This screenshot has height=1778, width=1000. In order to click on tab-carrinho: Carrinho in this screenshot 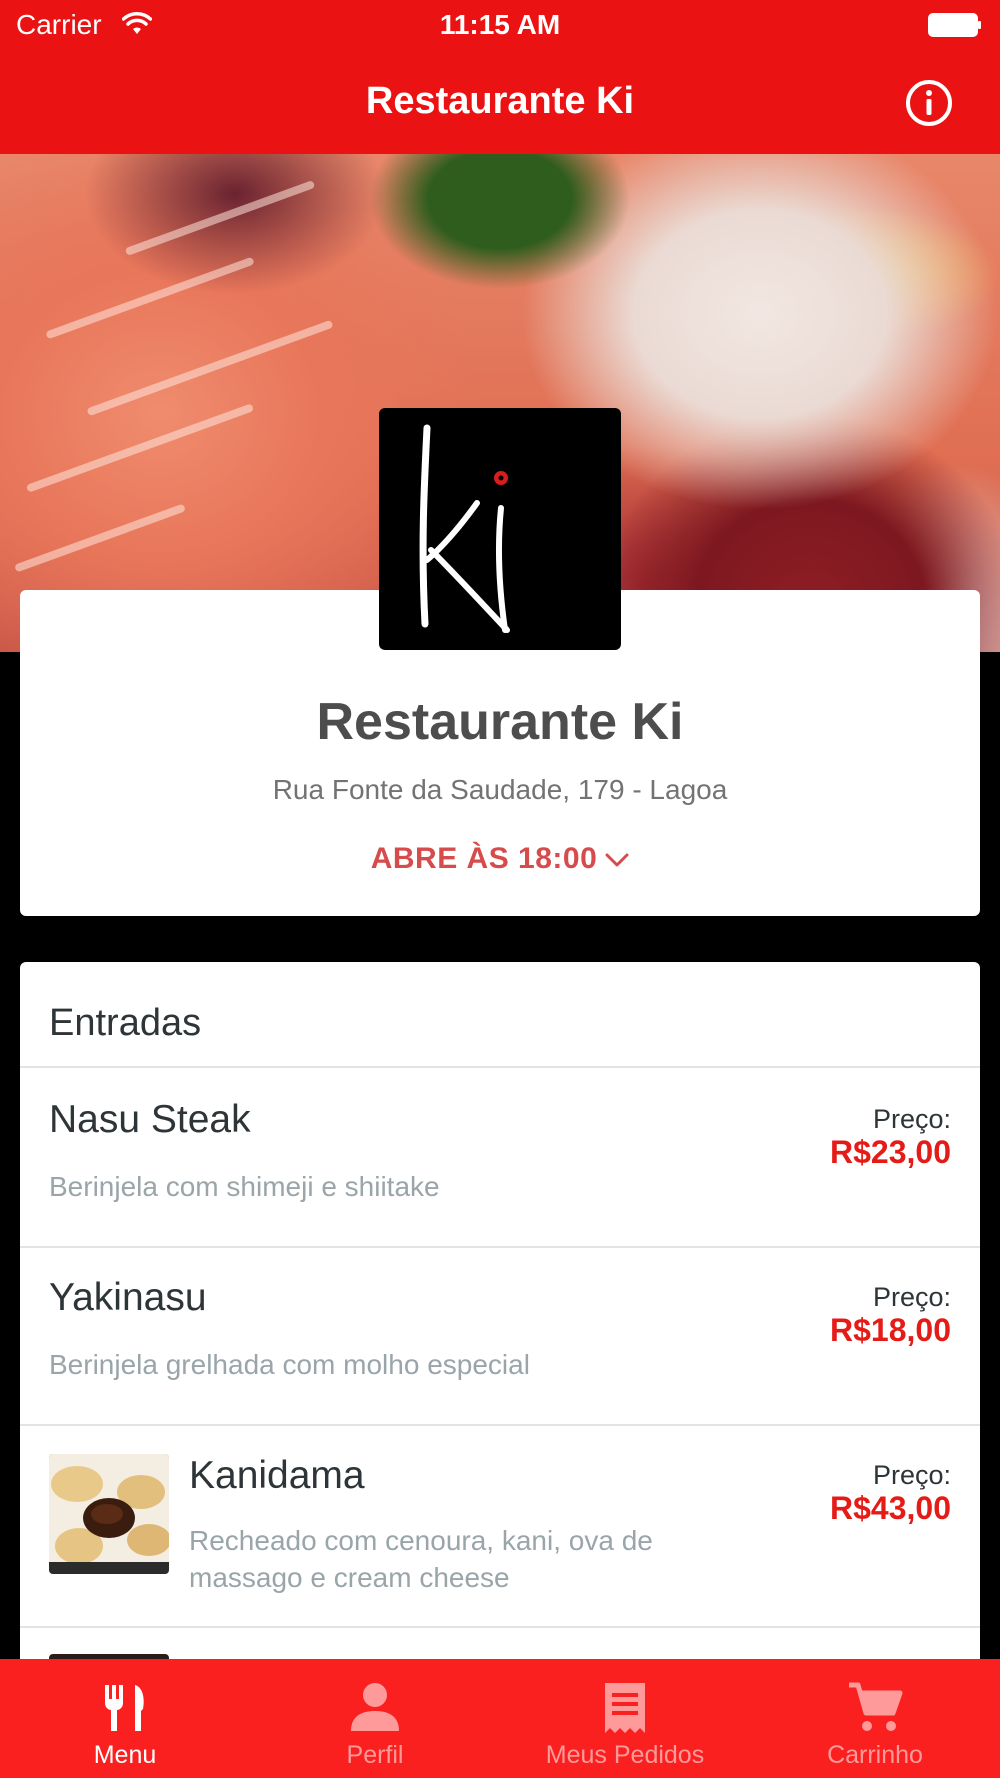, I will do `click(875, 1718)`.